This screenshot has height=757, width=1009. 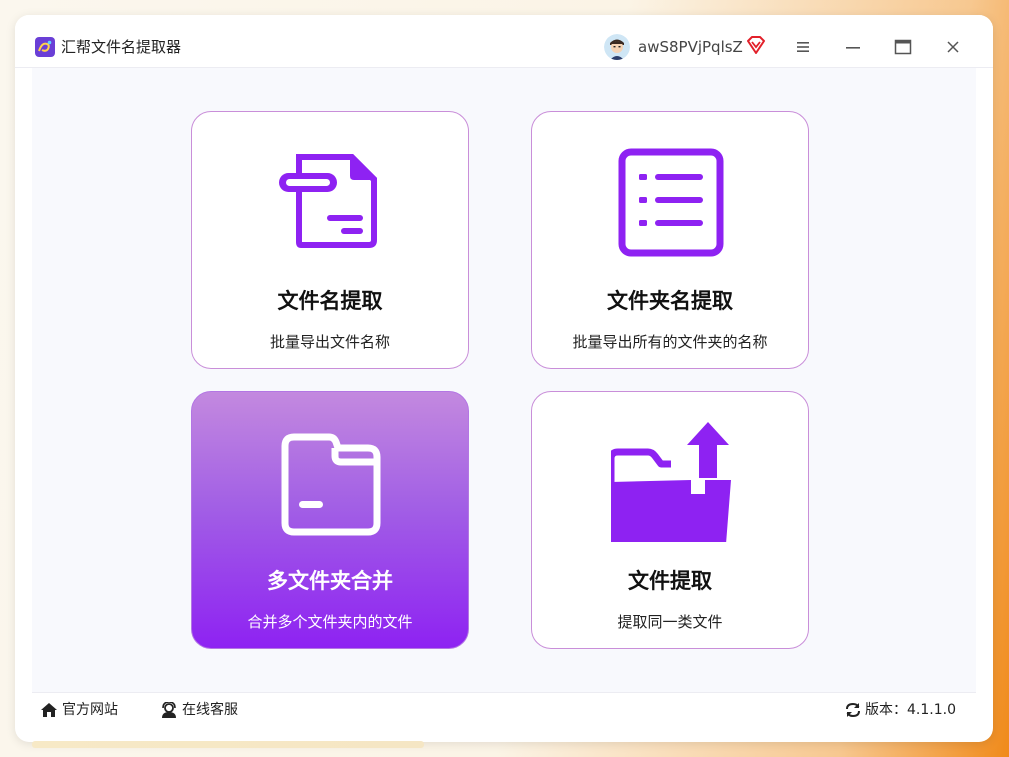 I want to click on refresh-icon, so click(x=853, y=710).